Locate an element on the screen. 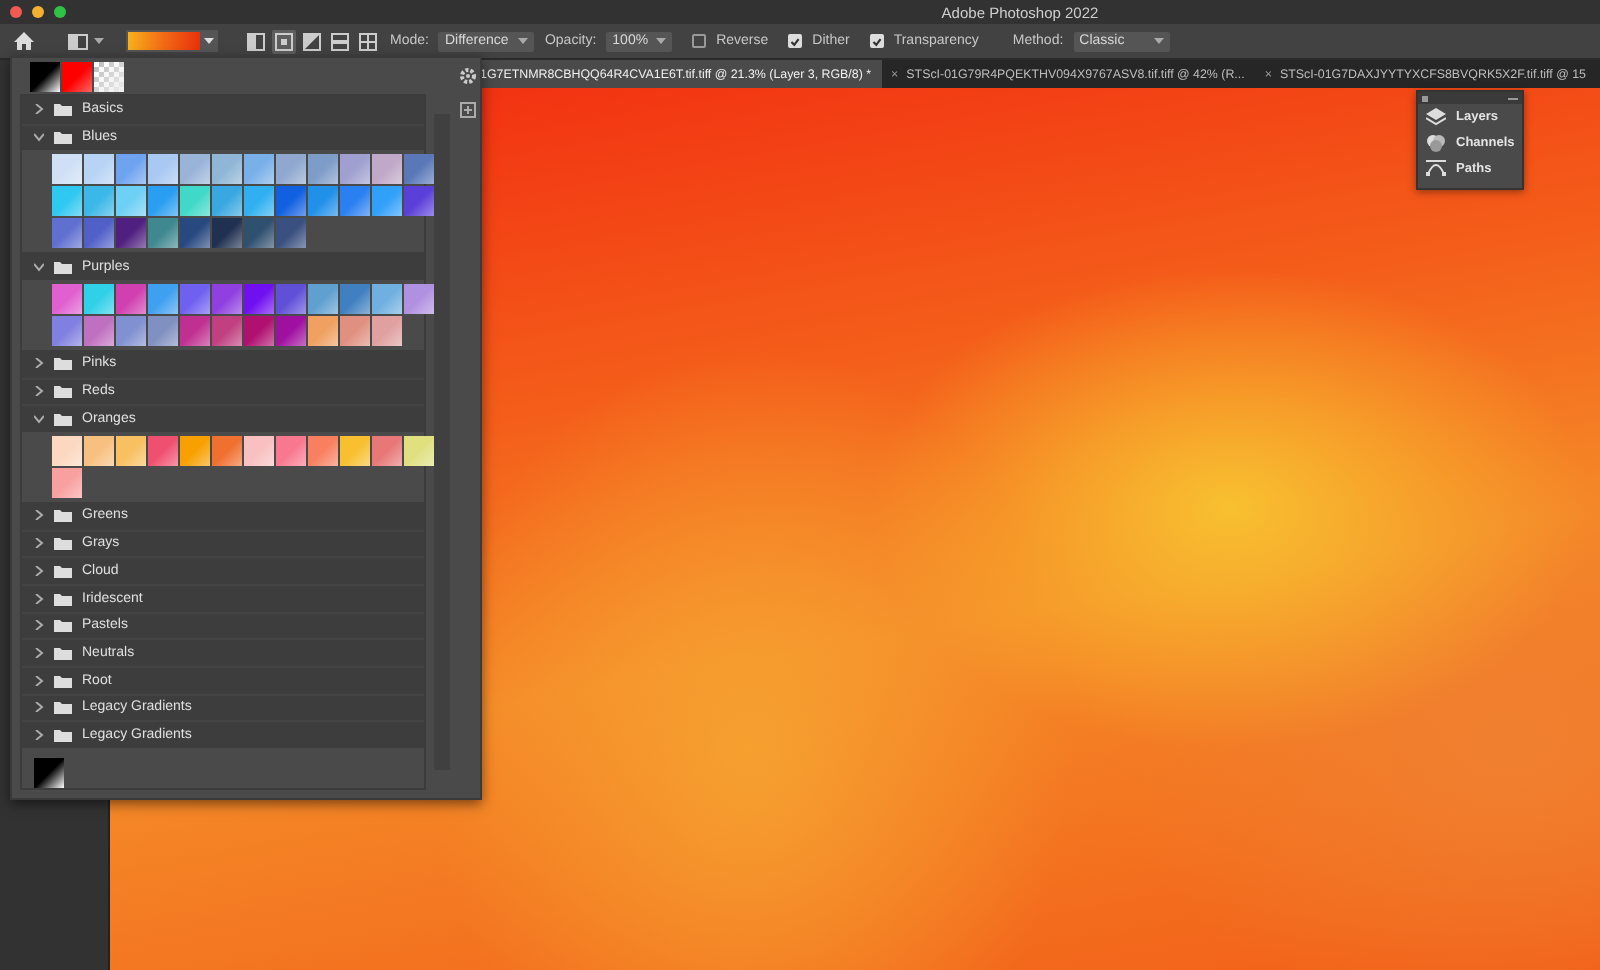  home-icon is located at coordinates (24, 41).